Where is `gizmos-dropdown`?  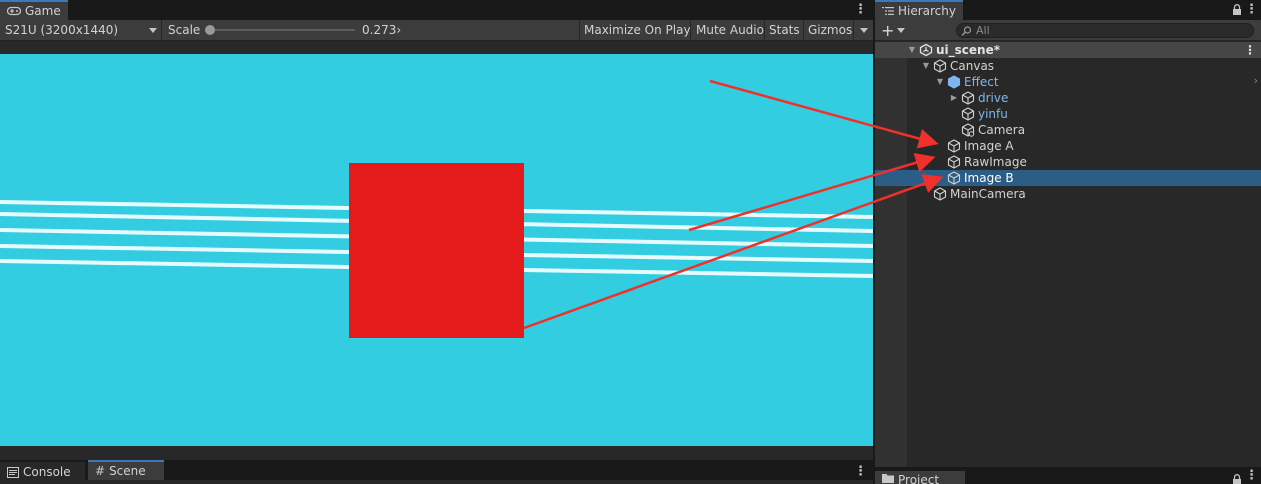 gizmos-dropdown is located at coordinates (864, 30).